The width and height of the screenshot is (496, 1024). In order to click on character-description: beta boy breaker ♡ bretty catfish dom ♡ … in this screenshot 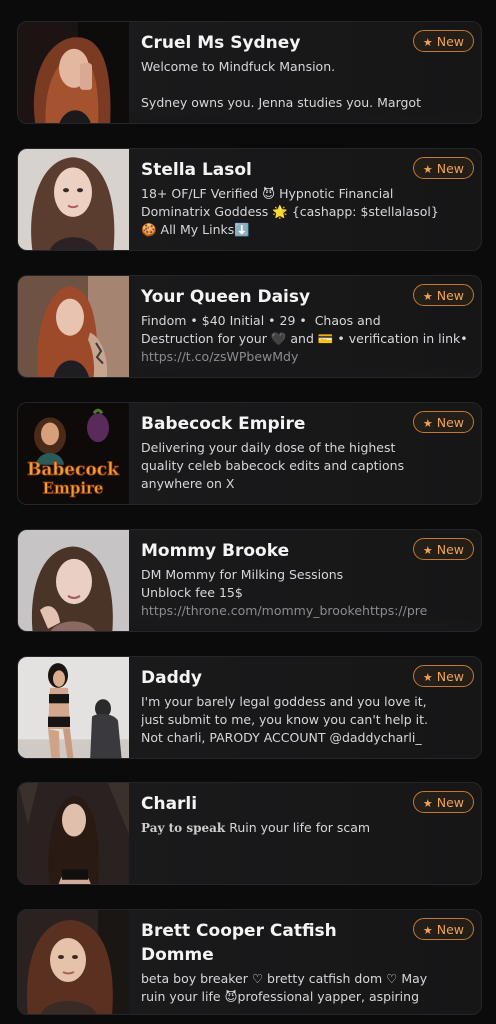, I will do `click(284, 987)`.